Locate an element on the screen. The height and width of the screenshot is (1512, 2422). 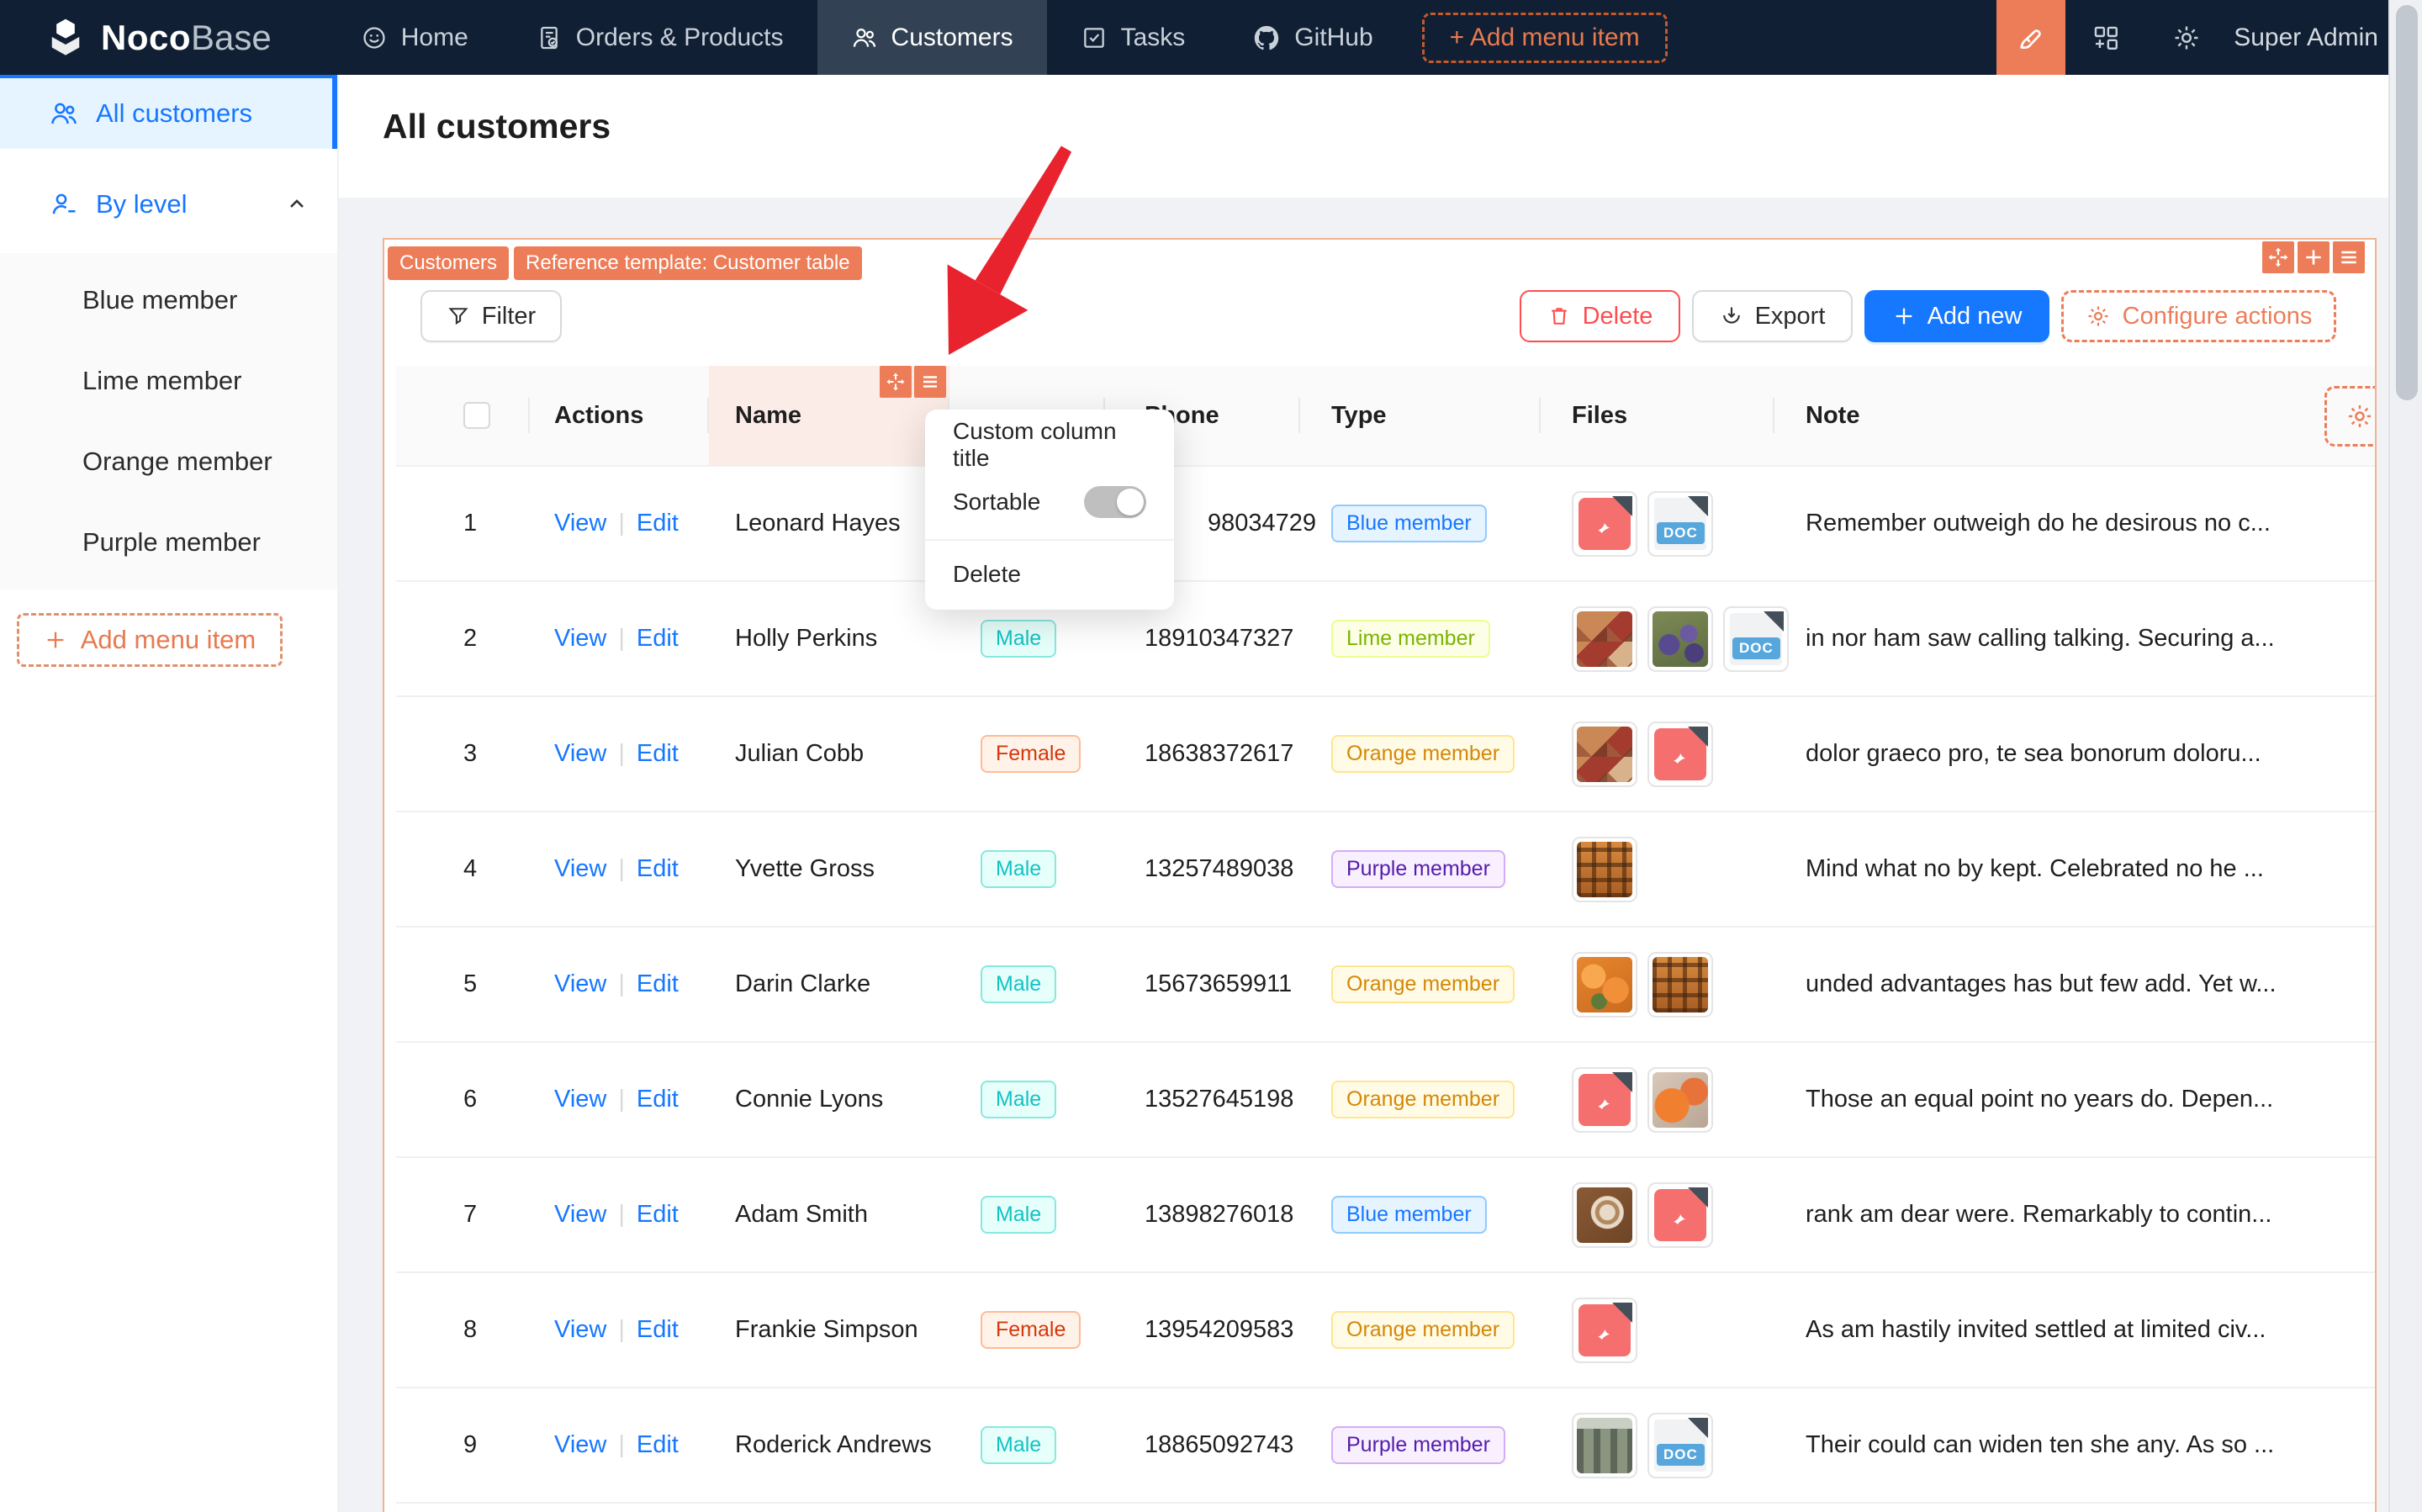
configure-columns-button is located at coordinates (2349, 416).